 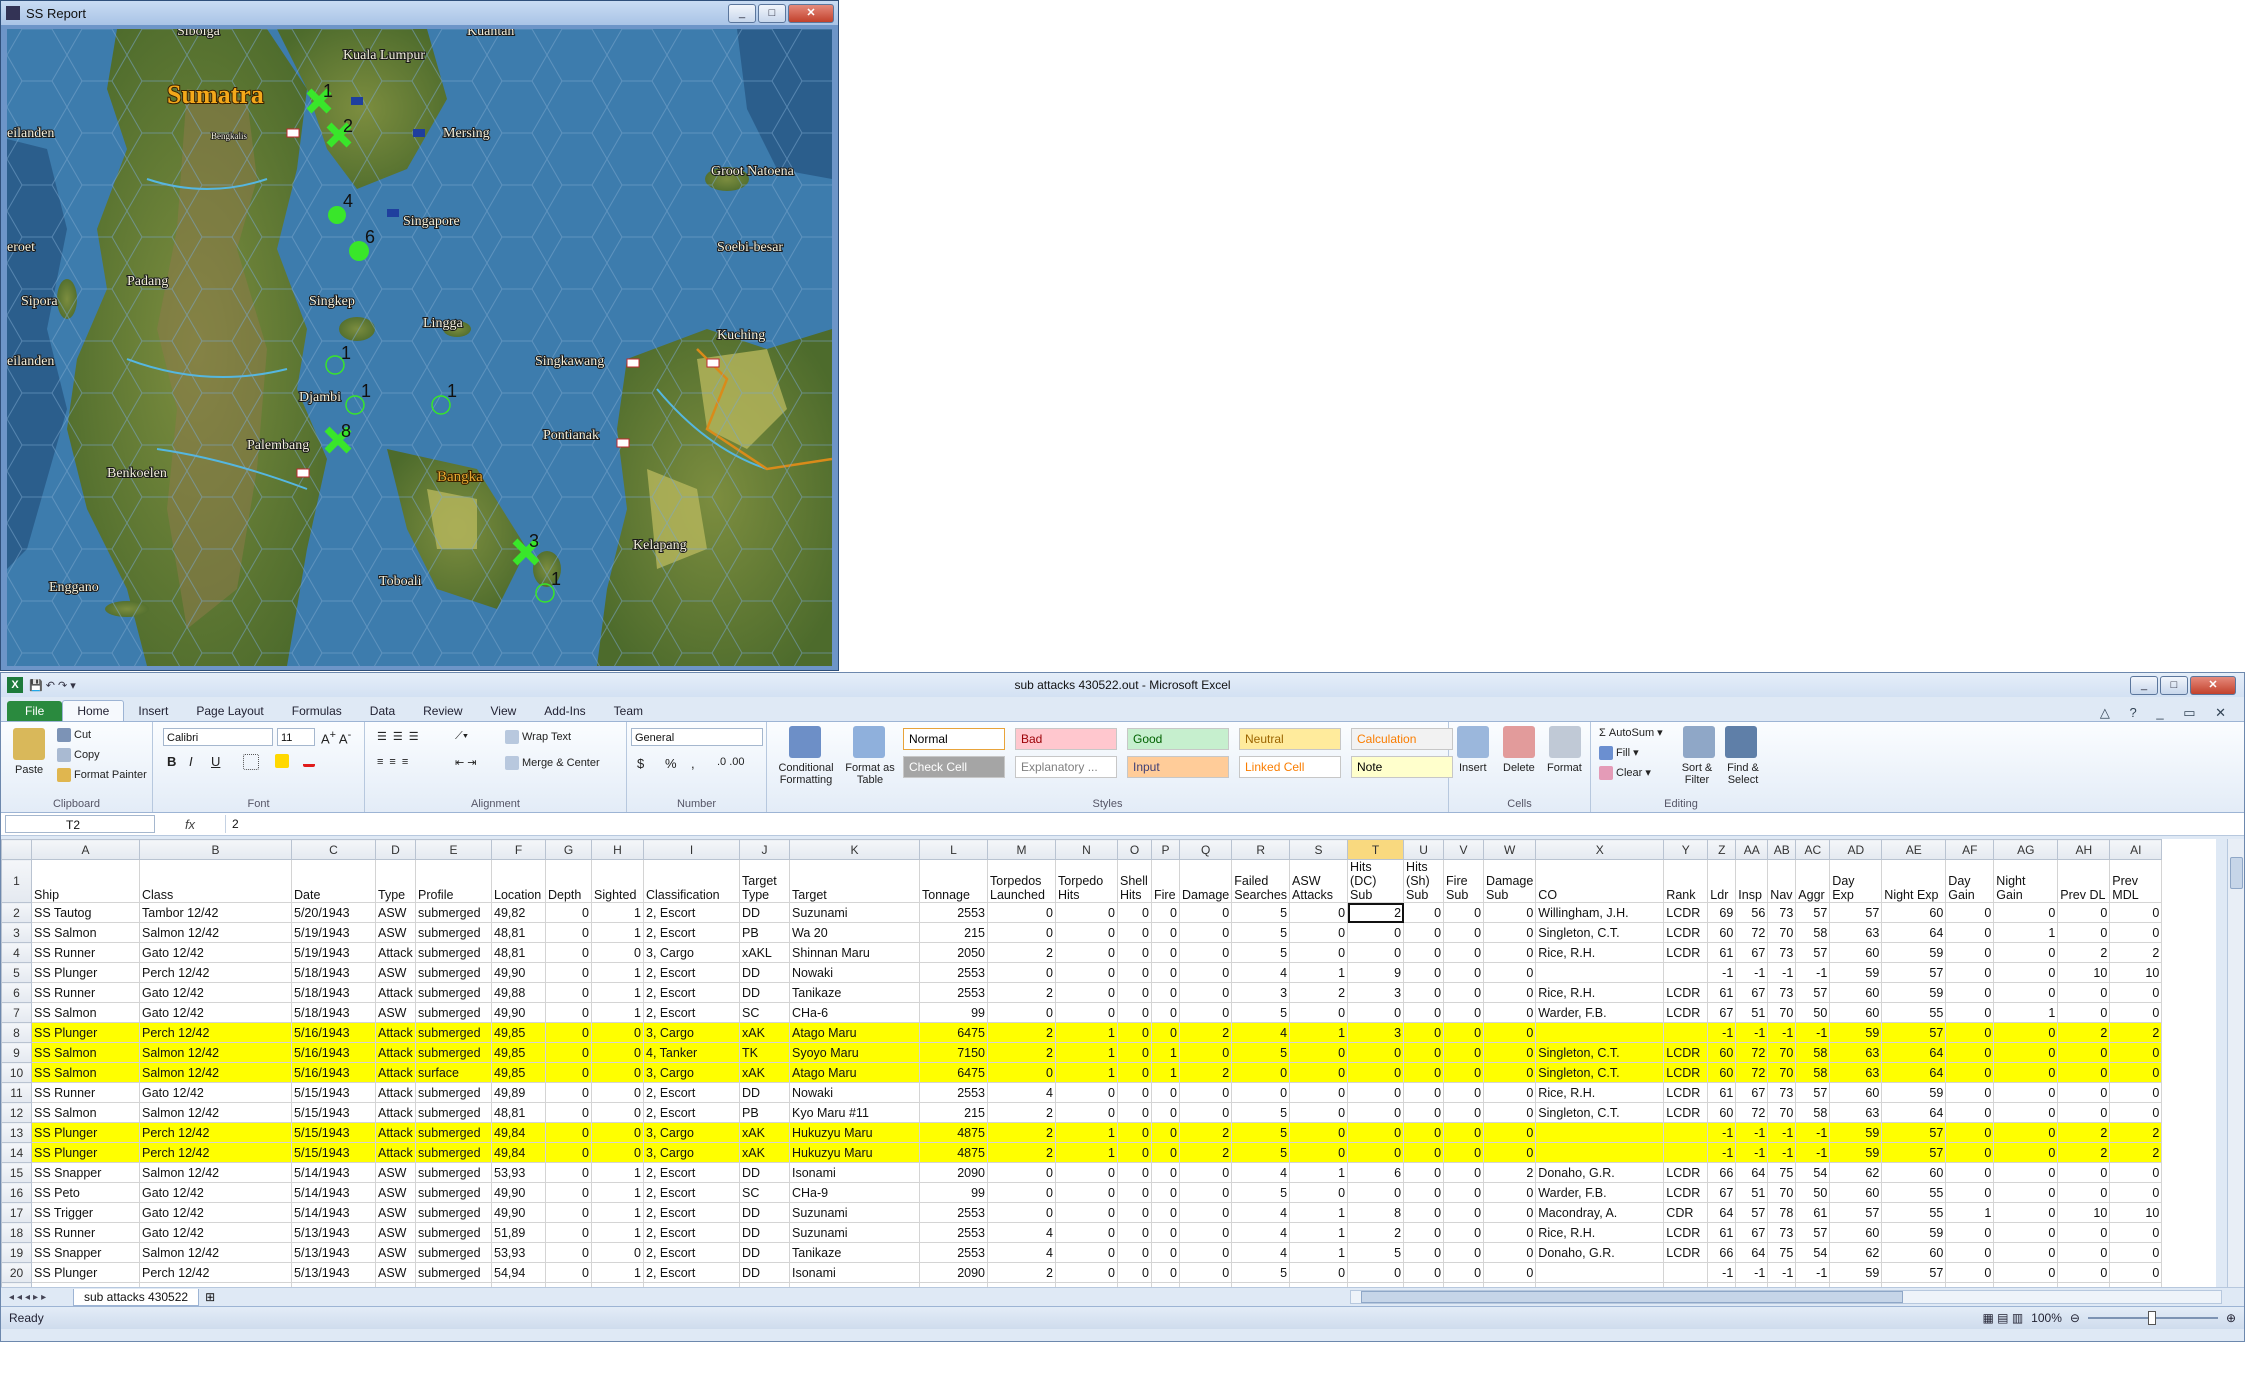 What do you see at coordinates (518, 1252) in the screenshot?
I see `table-cell: 53,93` at bounding box center [518, 1252].